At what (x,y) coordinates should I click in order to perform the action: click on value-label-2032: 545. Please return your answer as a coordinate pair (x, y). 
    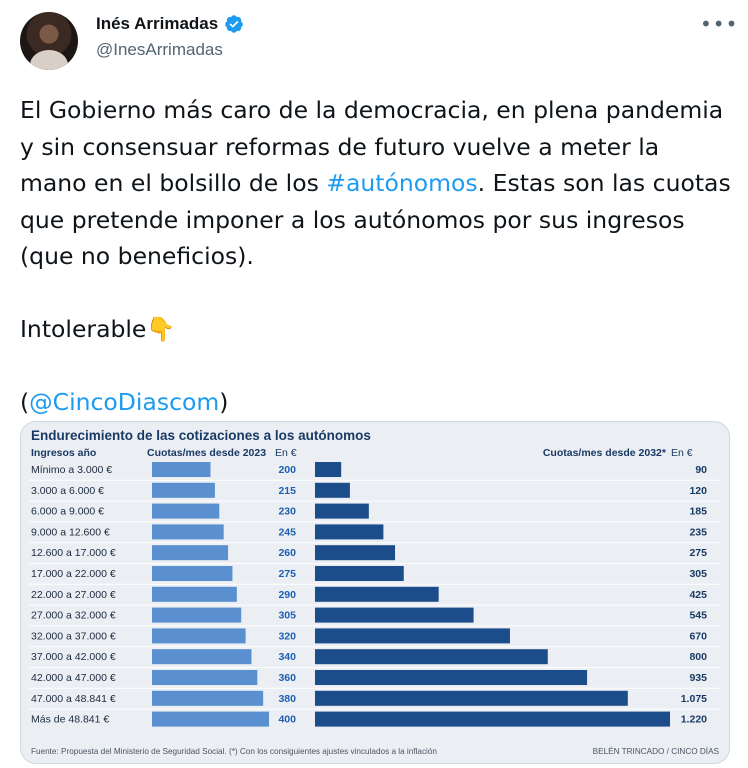
    Looking at the image, I should click on (698, 616).